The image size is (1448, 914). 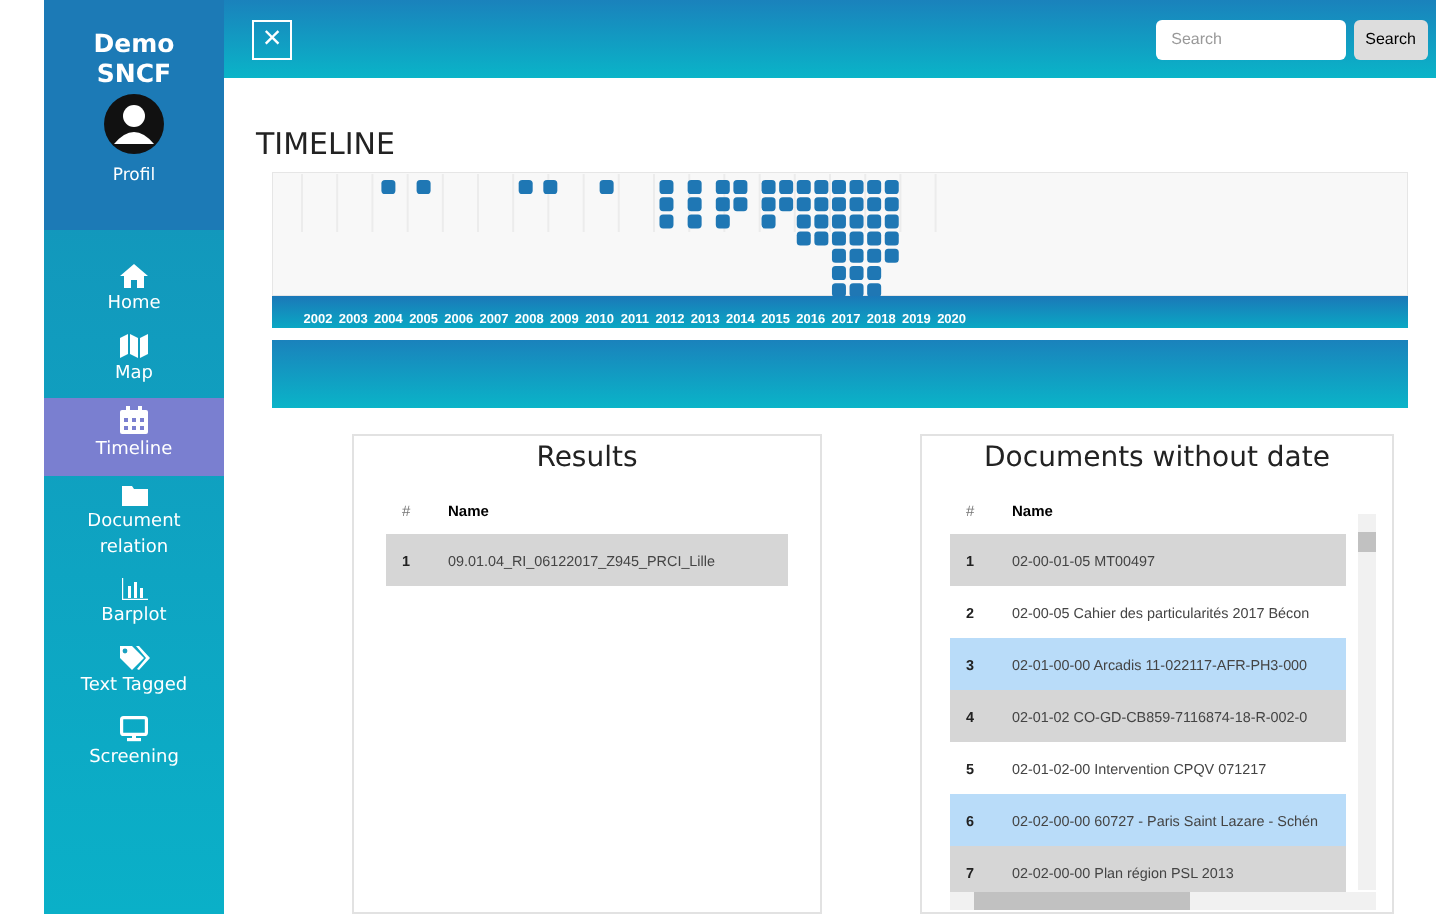 I want to click on bar-chart-icon, so click(x=134, y=589).